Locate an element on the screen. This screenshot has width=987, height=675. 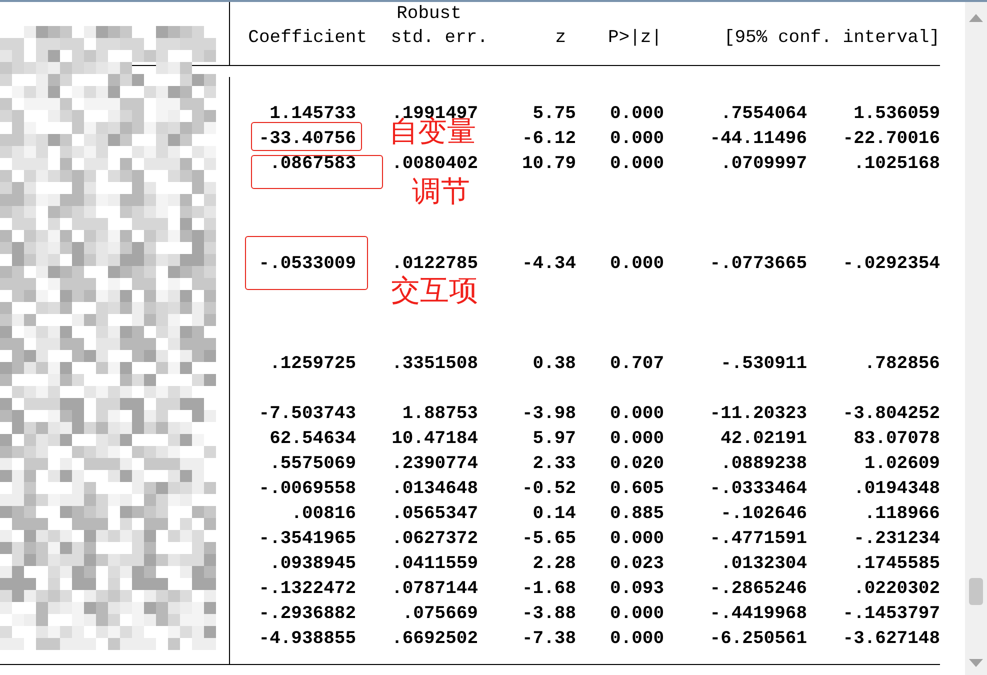
table-cell: -0.52 is located at coordinates (549, 489).